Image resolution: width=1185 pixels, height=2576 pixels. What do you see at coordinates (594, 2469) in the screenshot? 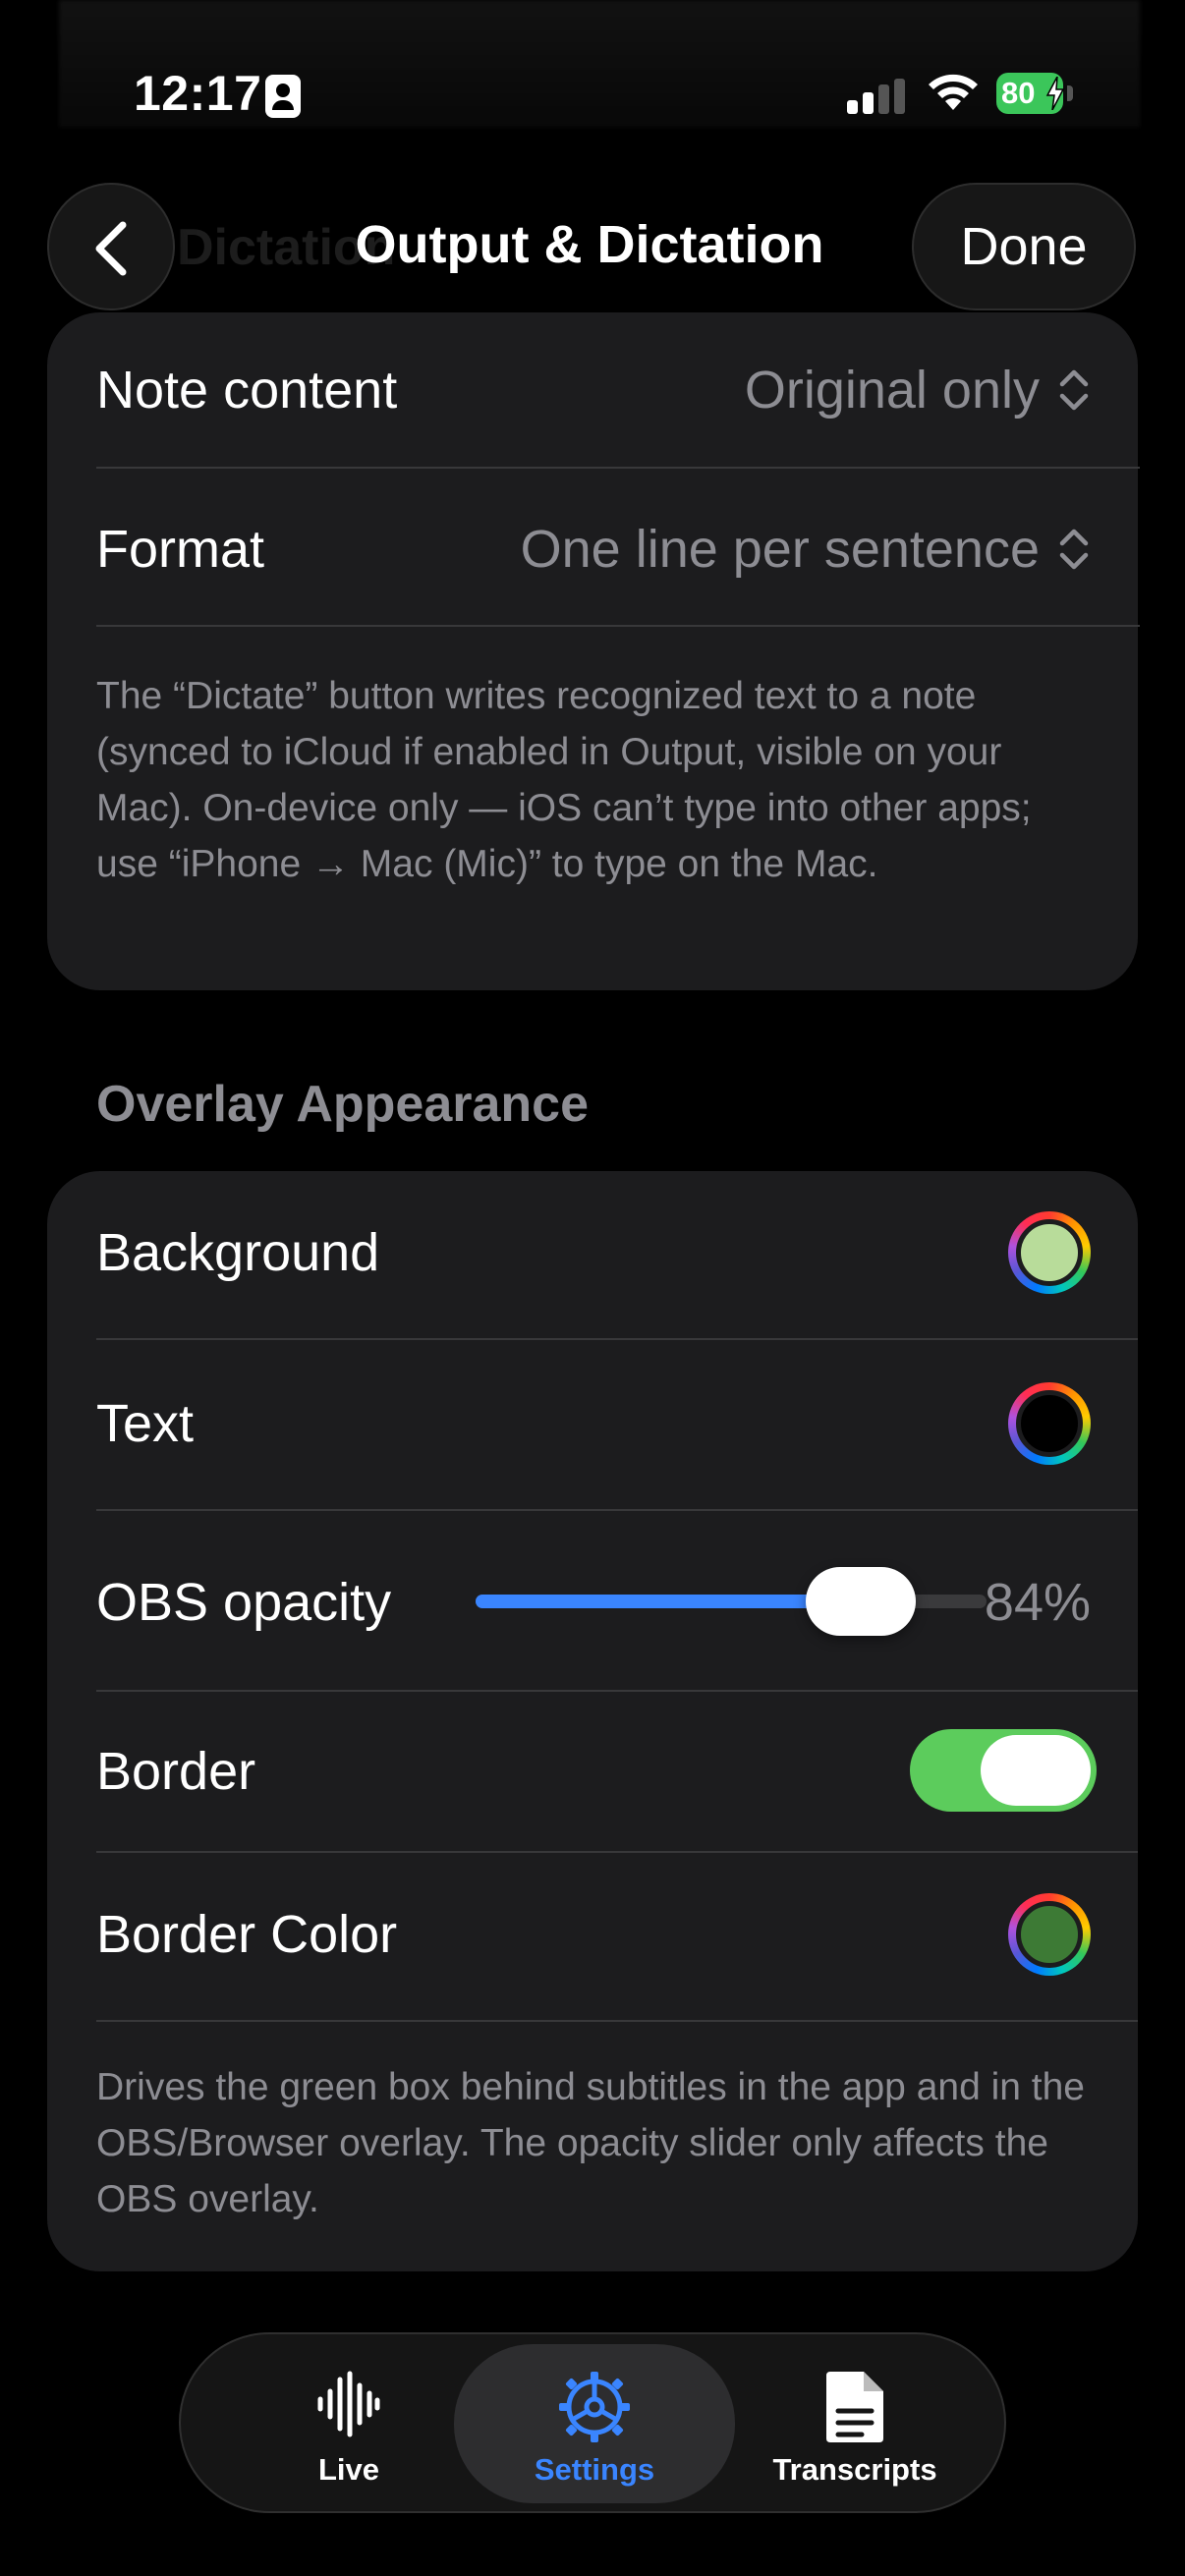
I see `tab-settings-label: Settings` at bounding box center [594, 2469].